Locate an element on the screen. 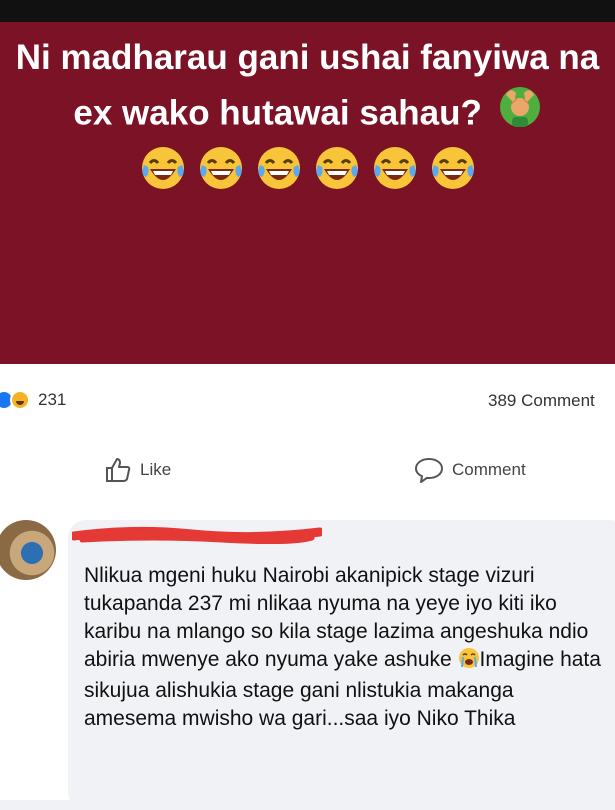 The width and height of the screenshot is (615, 810). haha-reaction-icon is located at coordinates (20, 400).